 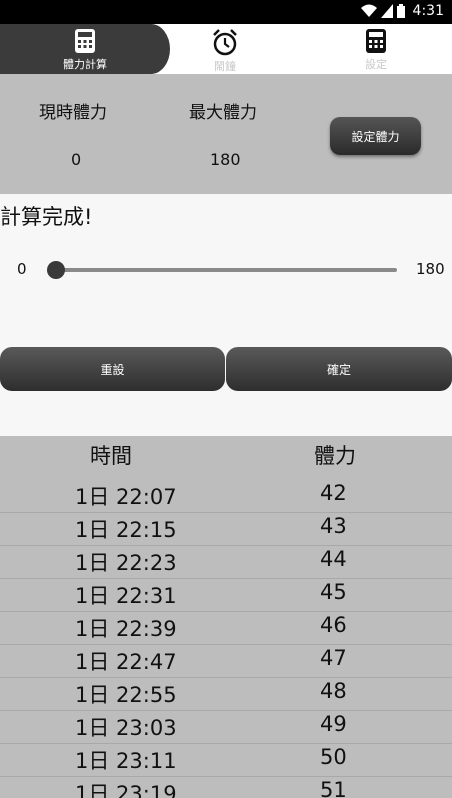 I want to click on table-row: 1日 22:23 44, so click(x=226, y=562).